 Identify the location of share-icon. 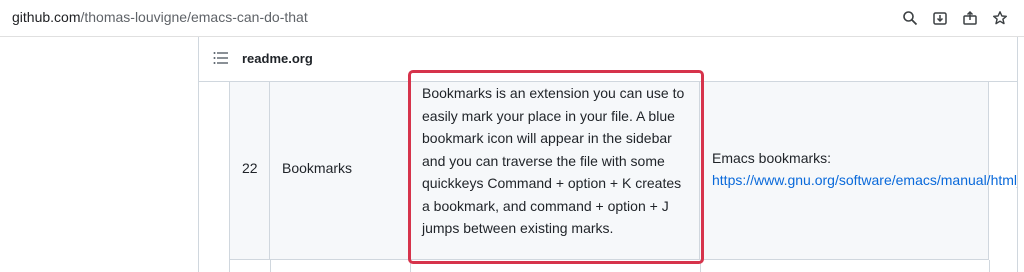
(970, 18).